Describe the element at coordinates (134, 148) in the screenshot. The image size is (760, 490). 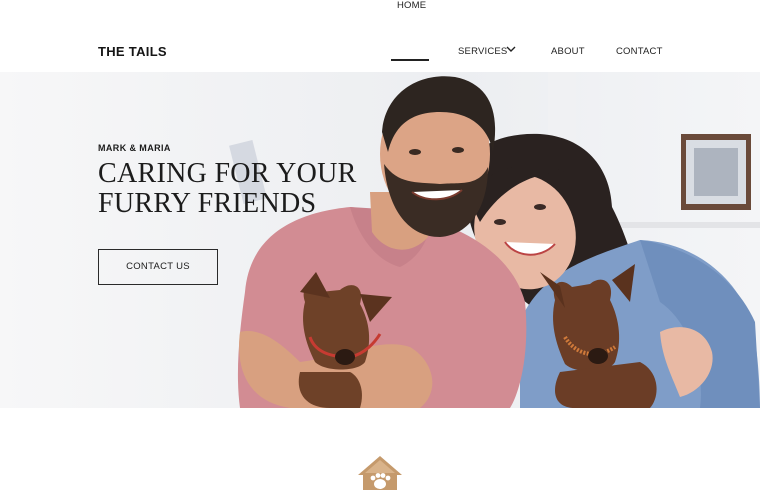
I see `hero-eyebrow: MARK & MARIA` at that location.